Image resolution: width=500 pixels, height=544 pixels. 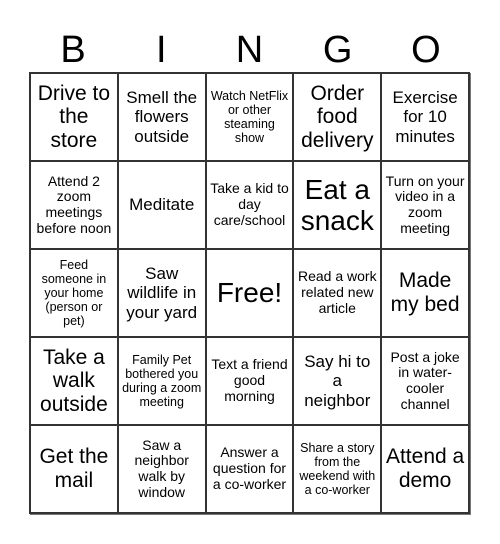 What do you see at coordinates (161, 205) in the screenshot?
I see `bingo-cell: Meditate` at bounding box center [161, 205].